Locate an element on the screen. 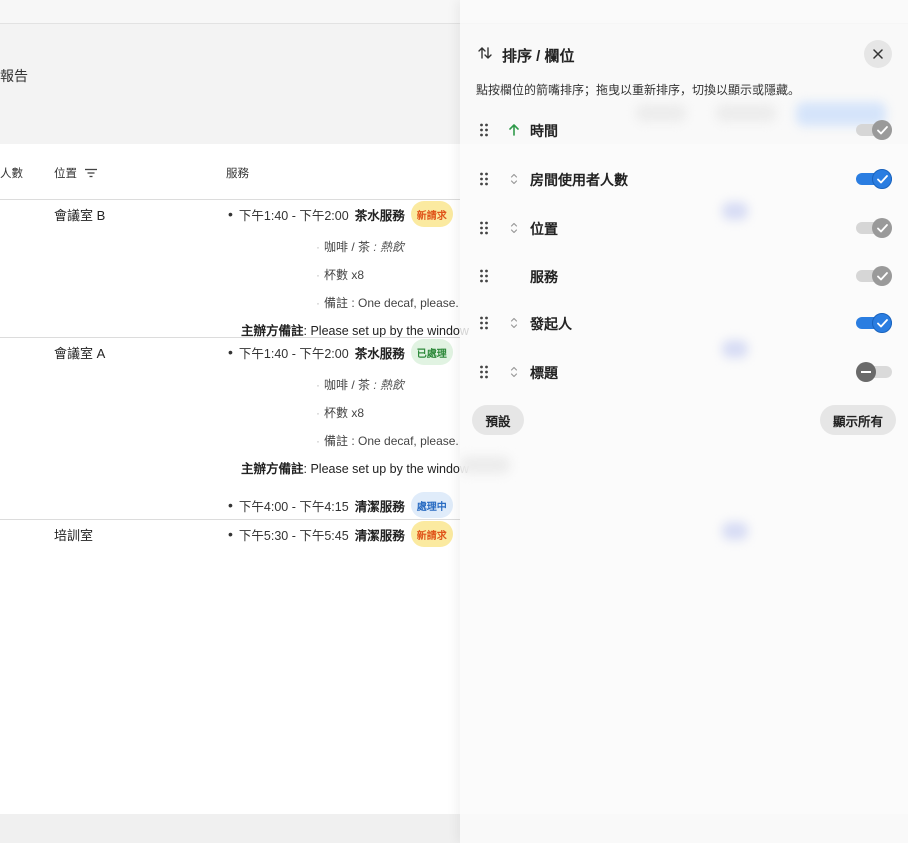 The image size is (908, 843). service-name: 茶水服務 is located at coordinates (379, 353).